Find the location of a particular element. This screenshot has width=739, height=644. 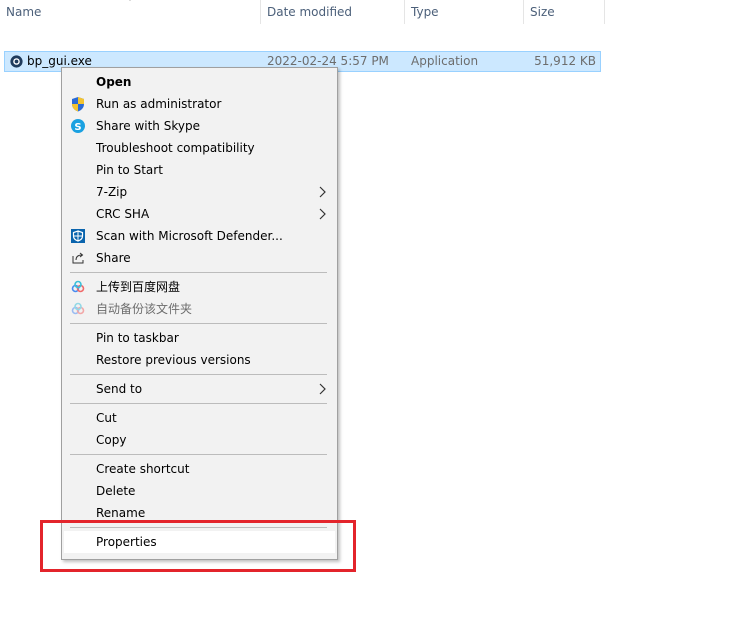

menu-item-cut: Cut is located at coordinates (199, 418).